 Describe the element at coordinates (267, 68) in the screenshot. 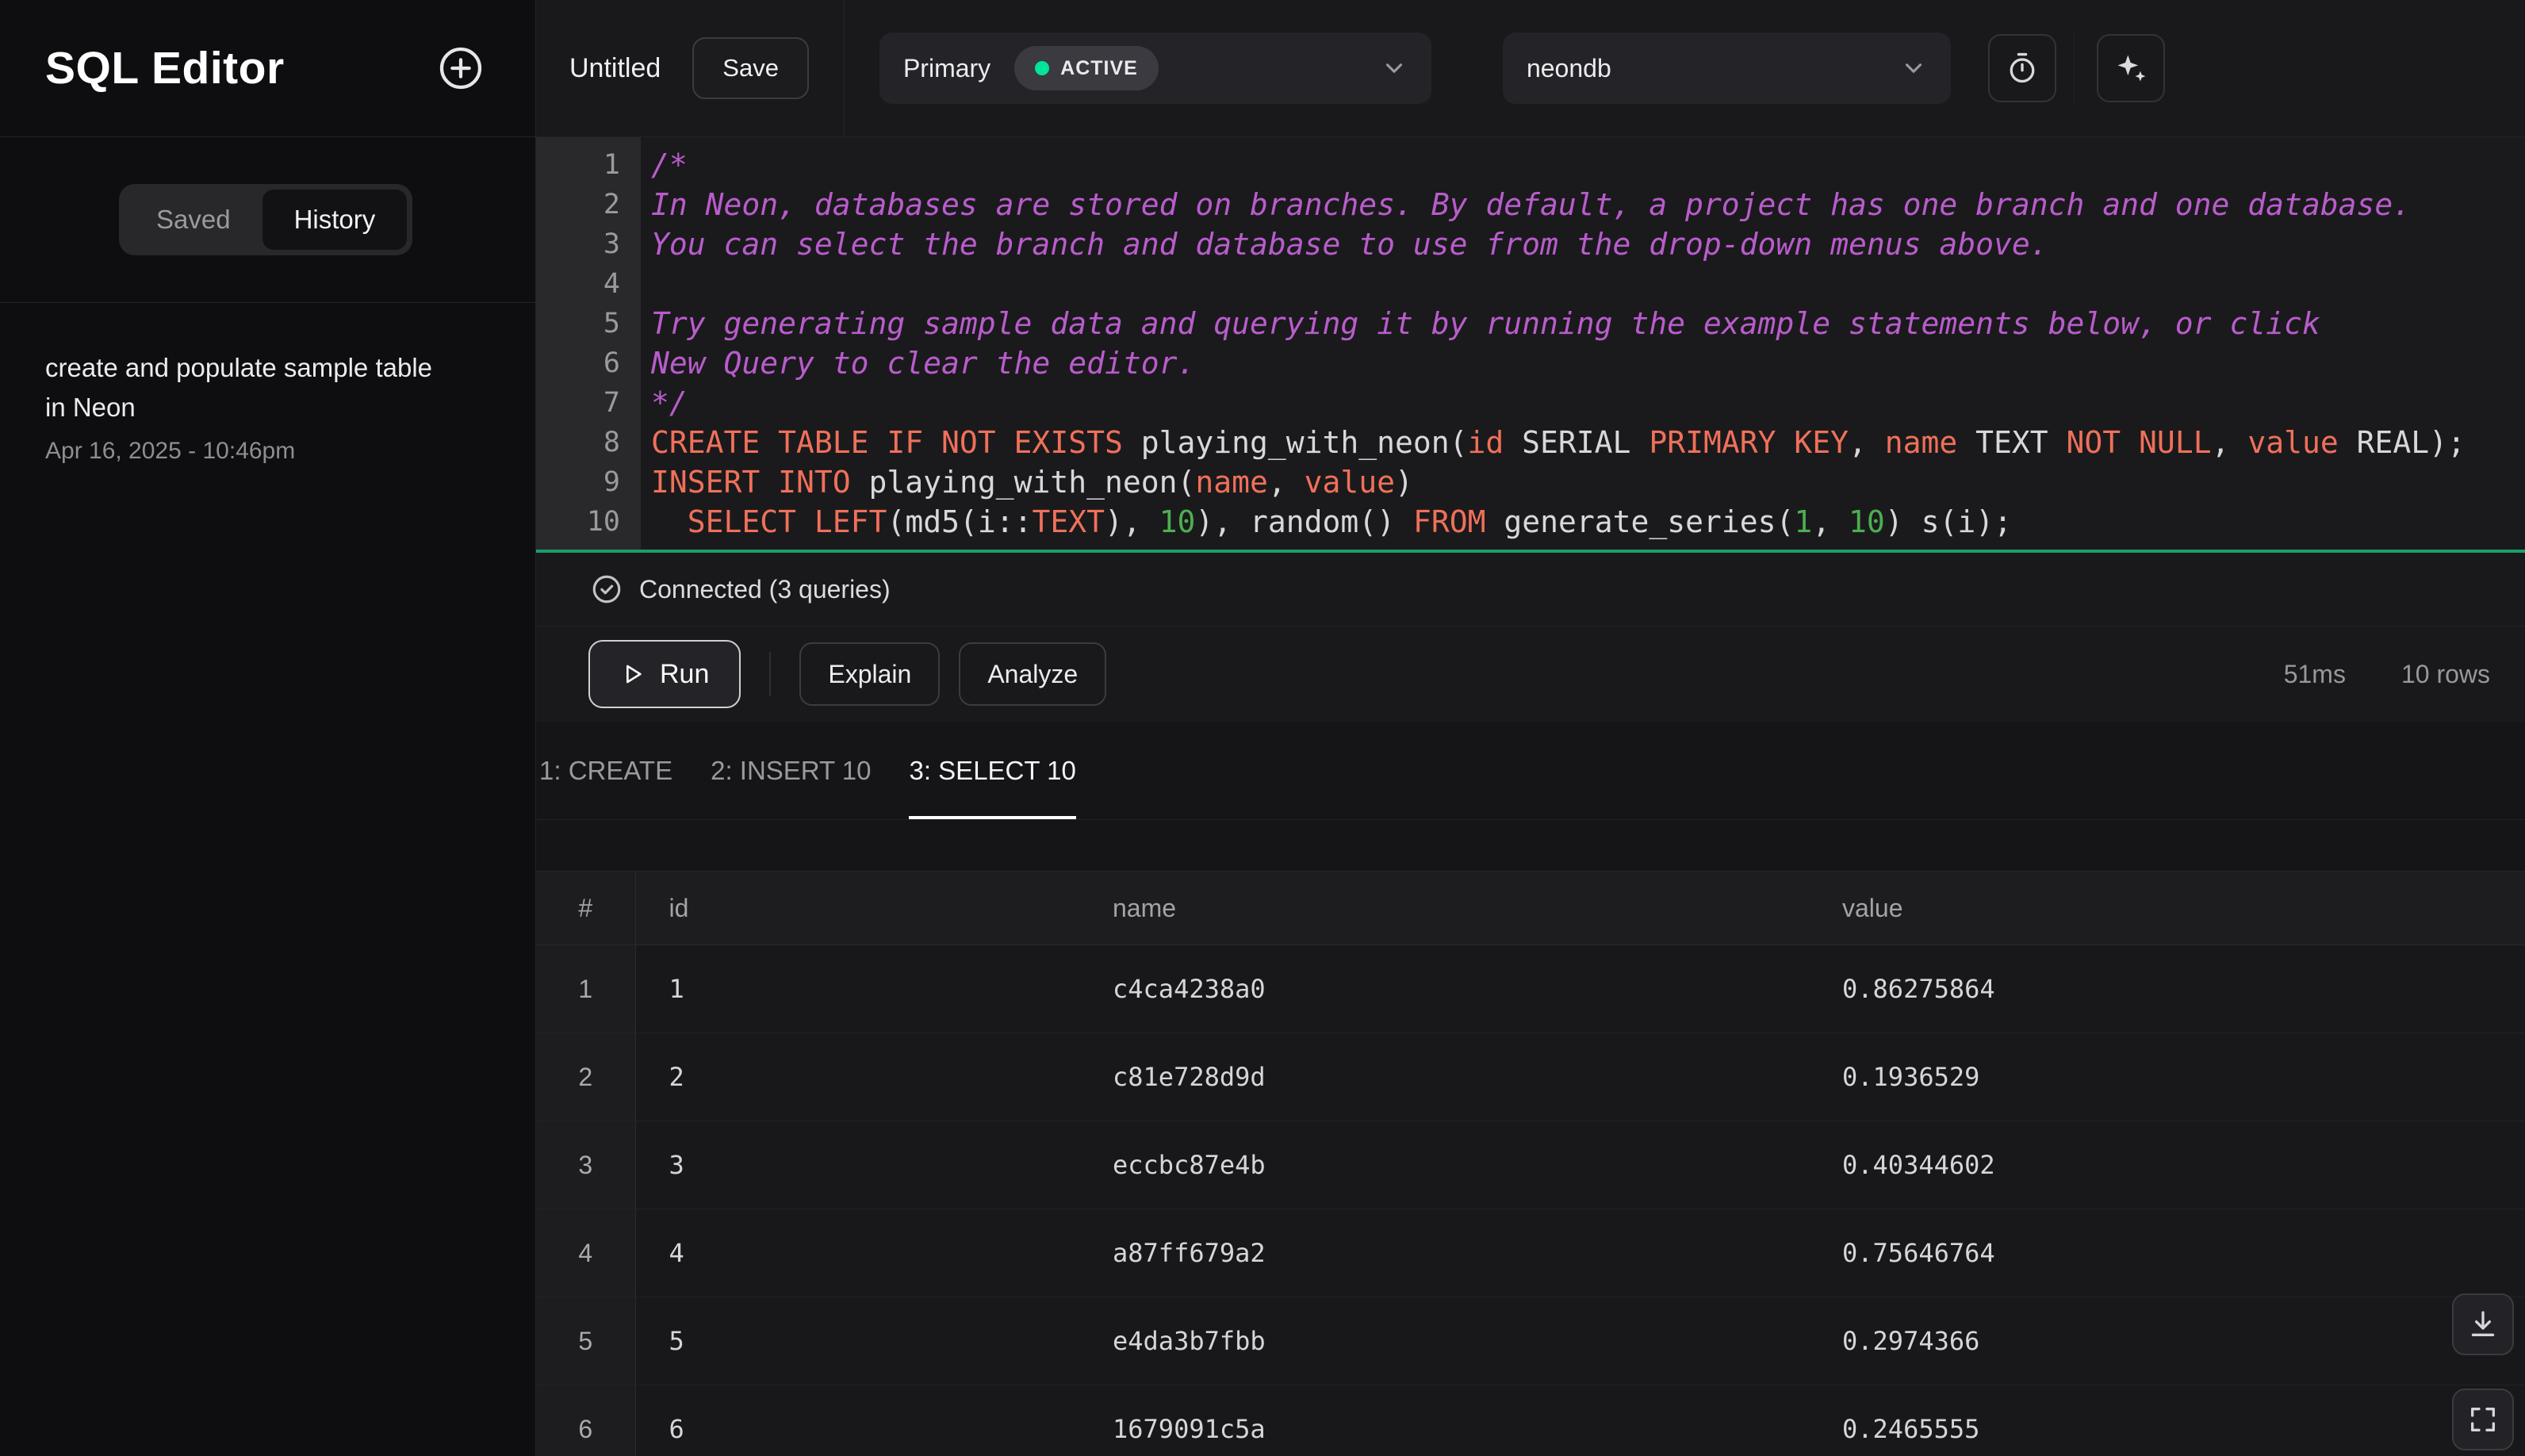

I see `sidebar-header: SQL Editor` at that location.